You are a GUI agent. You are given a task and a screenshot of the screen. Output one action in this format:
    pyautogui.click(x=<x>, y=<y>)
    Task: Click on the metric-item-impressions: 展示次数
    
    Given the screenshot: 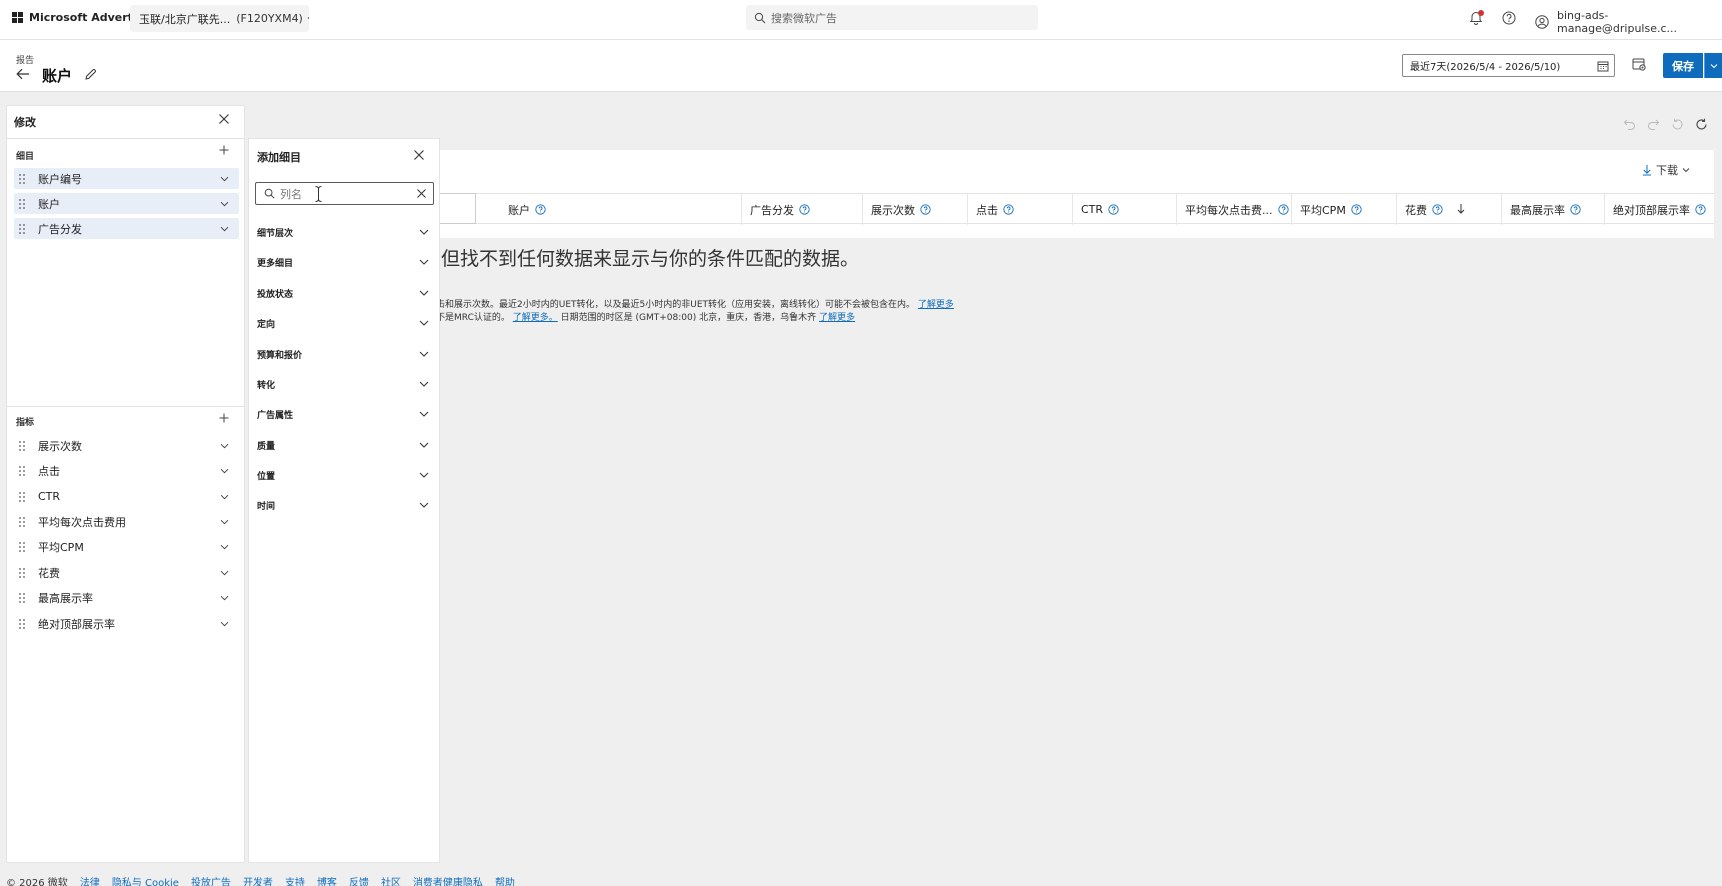 What is the action you would take?
    pyautogui.click(x=126, y=445)
    